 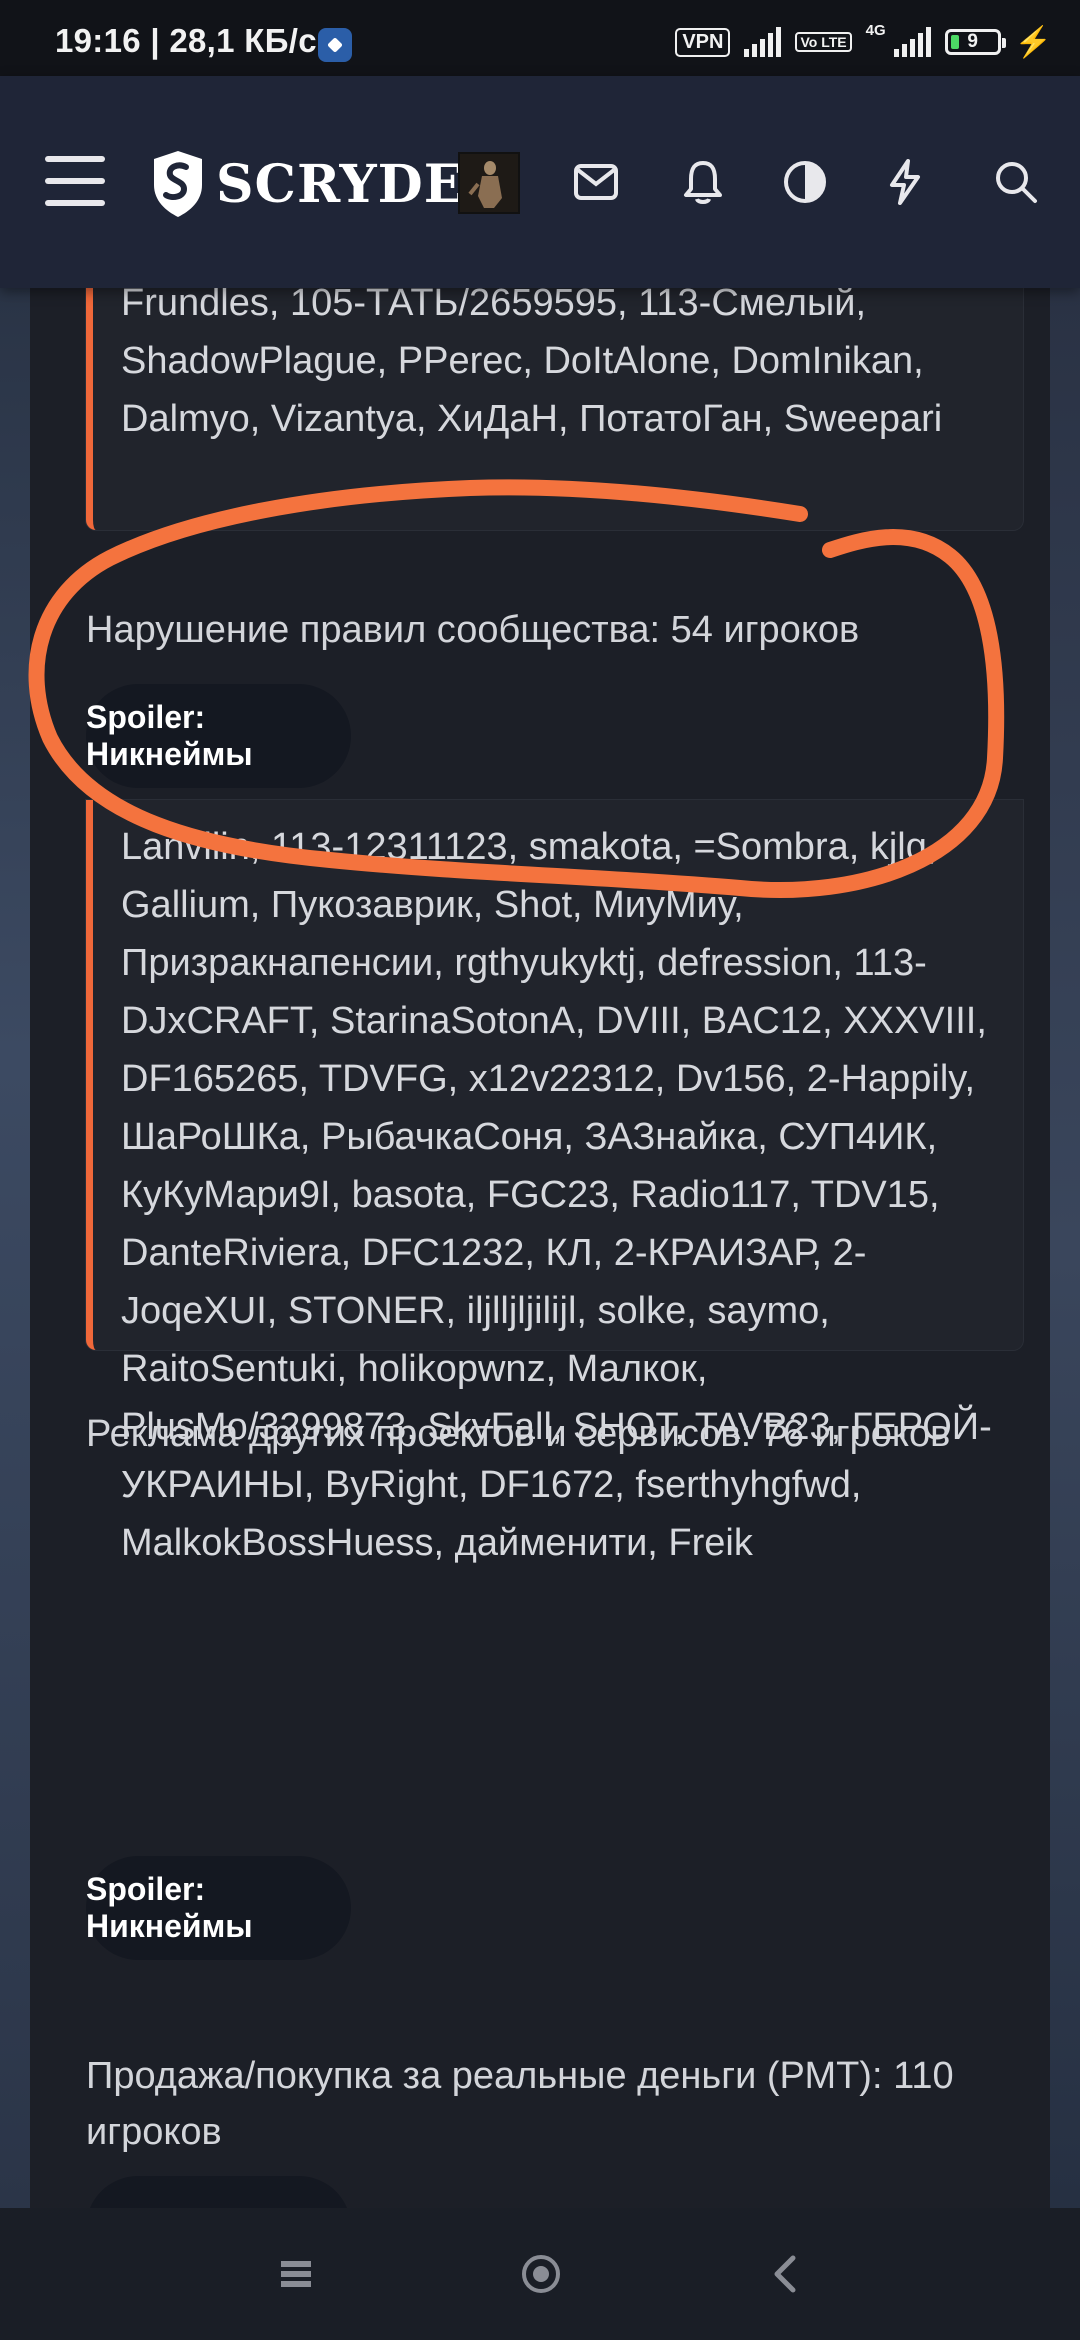 I want to click on back-icon, so click(x=785, y=2274).